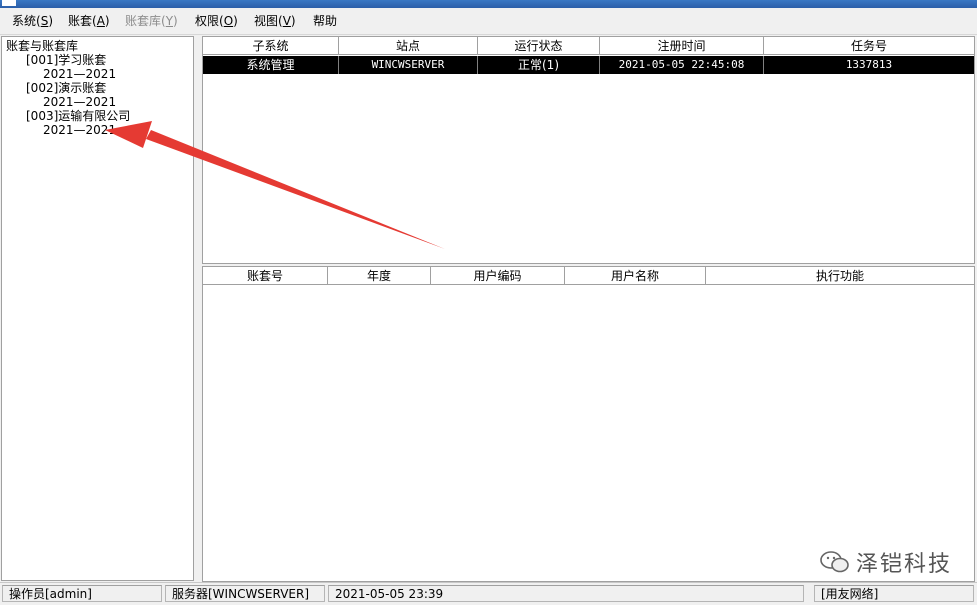  I want to click on tree-root: 账套与账套库, so click(42, 46).